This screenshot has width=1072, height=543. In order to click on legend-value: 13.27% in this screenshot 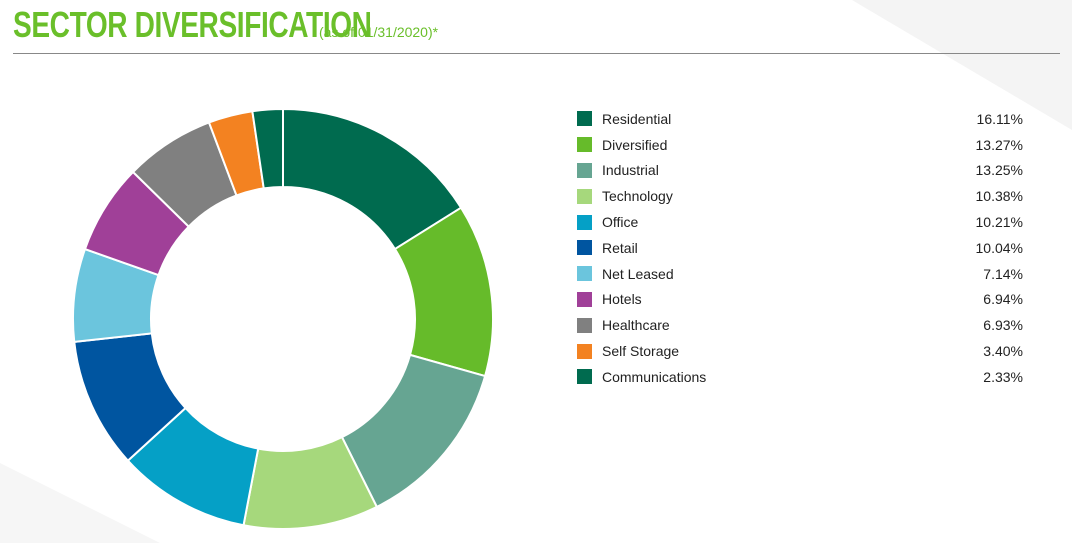, I will do `click(999, 144)`.